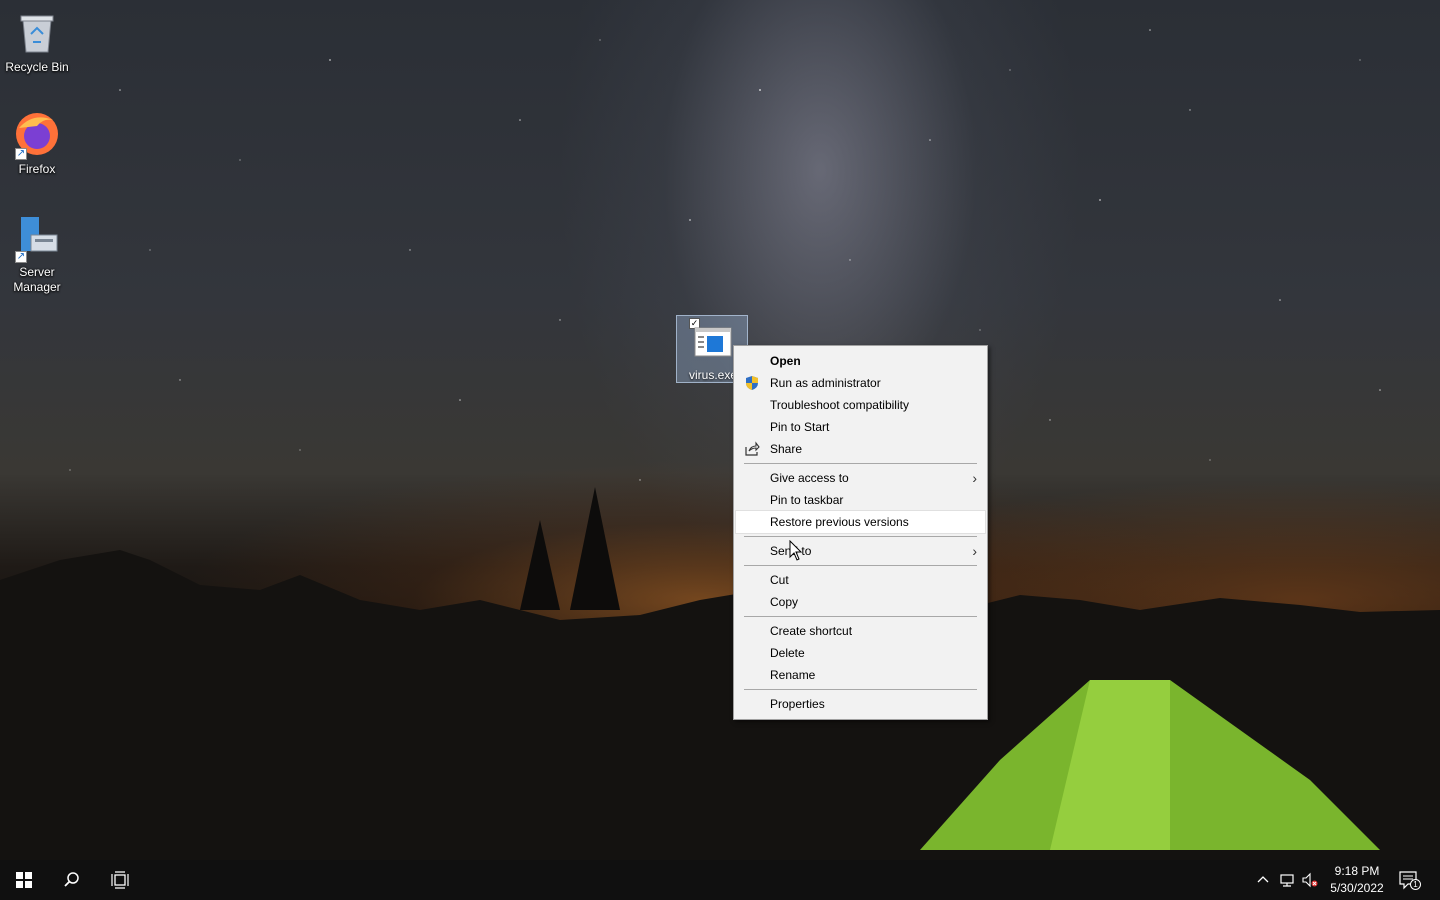  I want to click on clock-time: 9:18 PM, so click(1357, 871).